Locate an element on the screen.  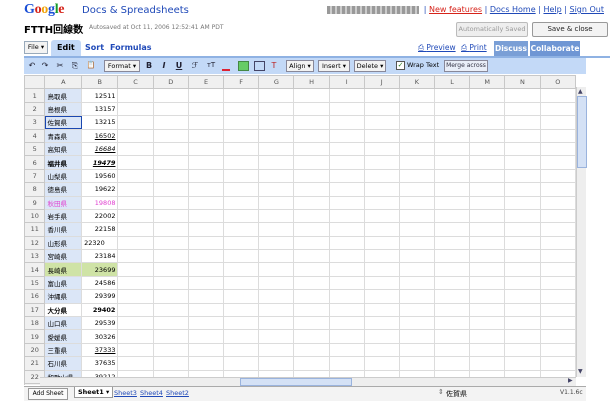
text-color-icon is located at coordinates (226, 66).